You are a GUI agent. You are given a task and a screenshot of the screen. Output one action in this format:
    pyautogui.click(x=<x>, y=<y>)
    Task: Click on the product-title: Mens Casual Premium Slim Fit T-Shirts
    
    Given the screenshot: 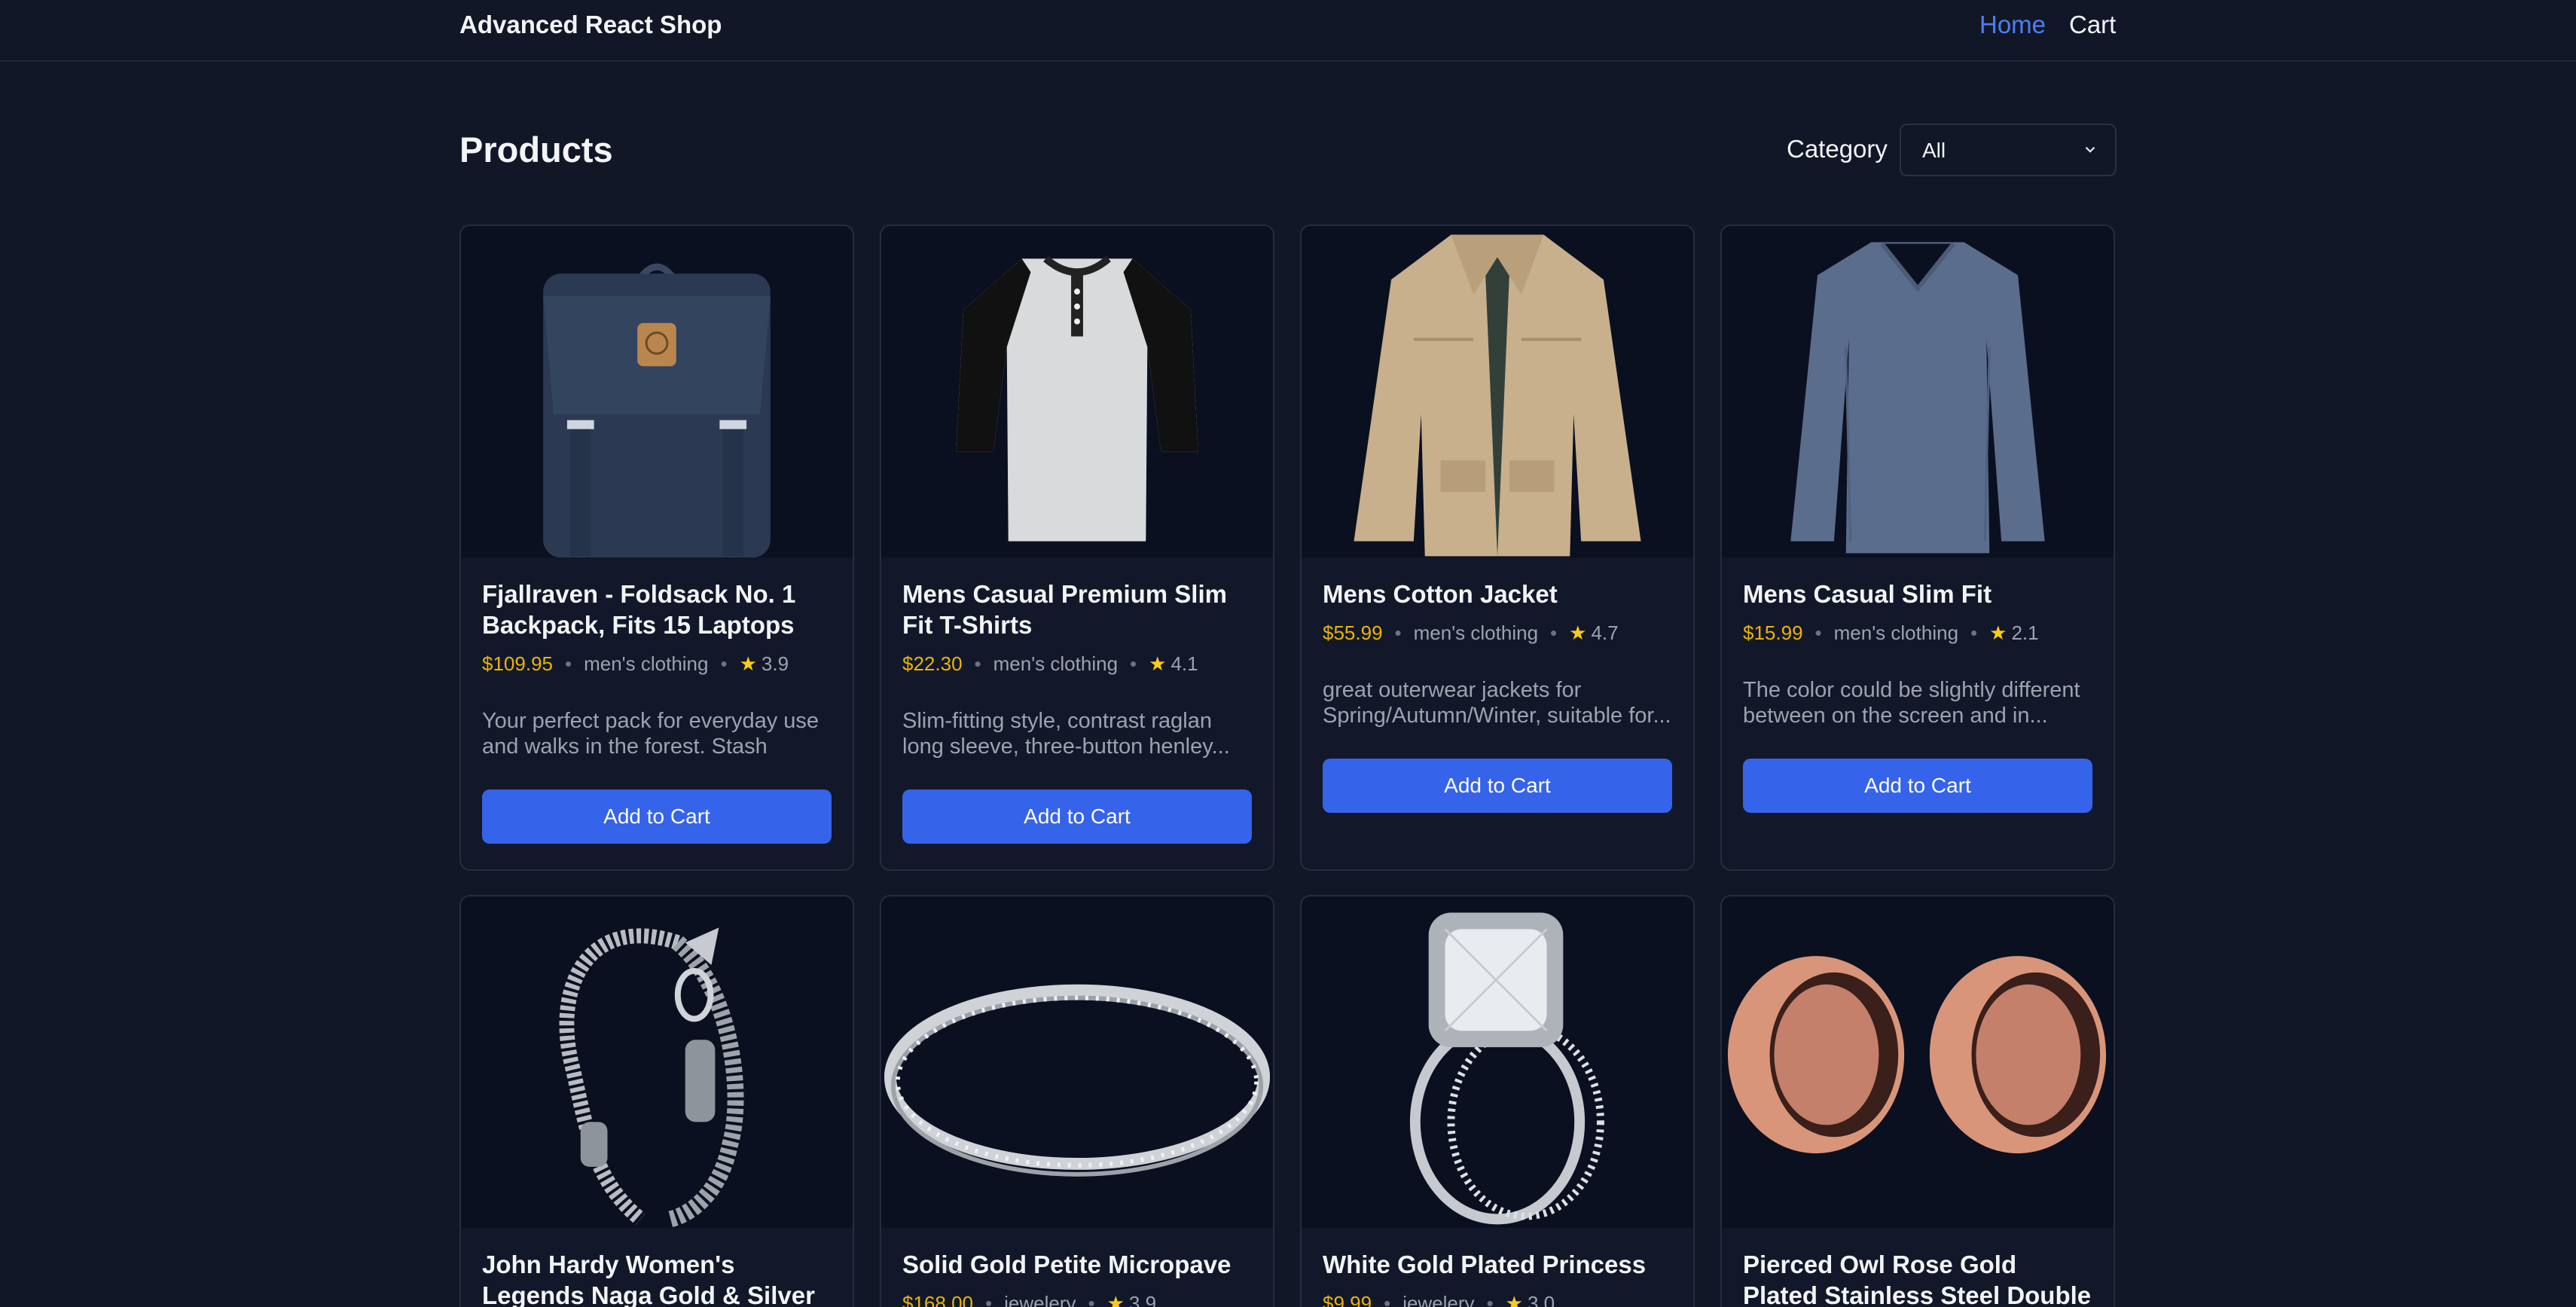 What is the action you would take?
    pyautogui.click(x=1077, y=609)
    